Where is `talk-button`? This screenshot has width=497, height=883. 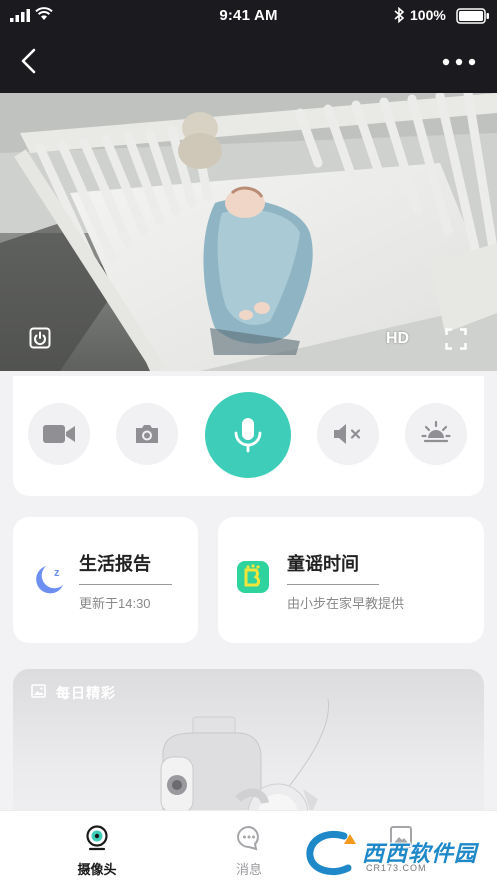 talk-button is located at coordinates (248, 435).